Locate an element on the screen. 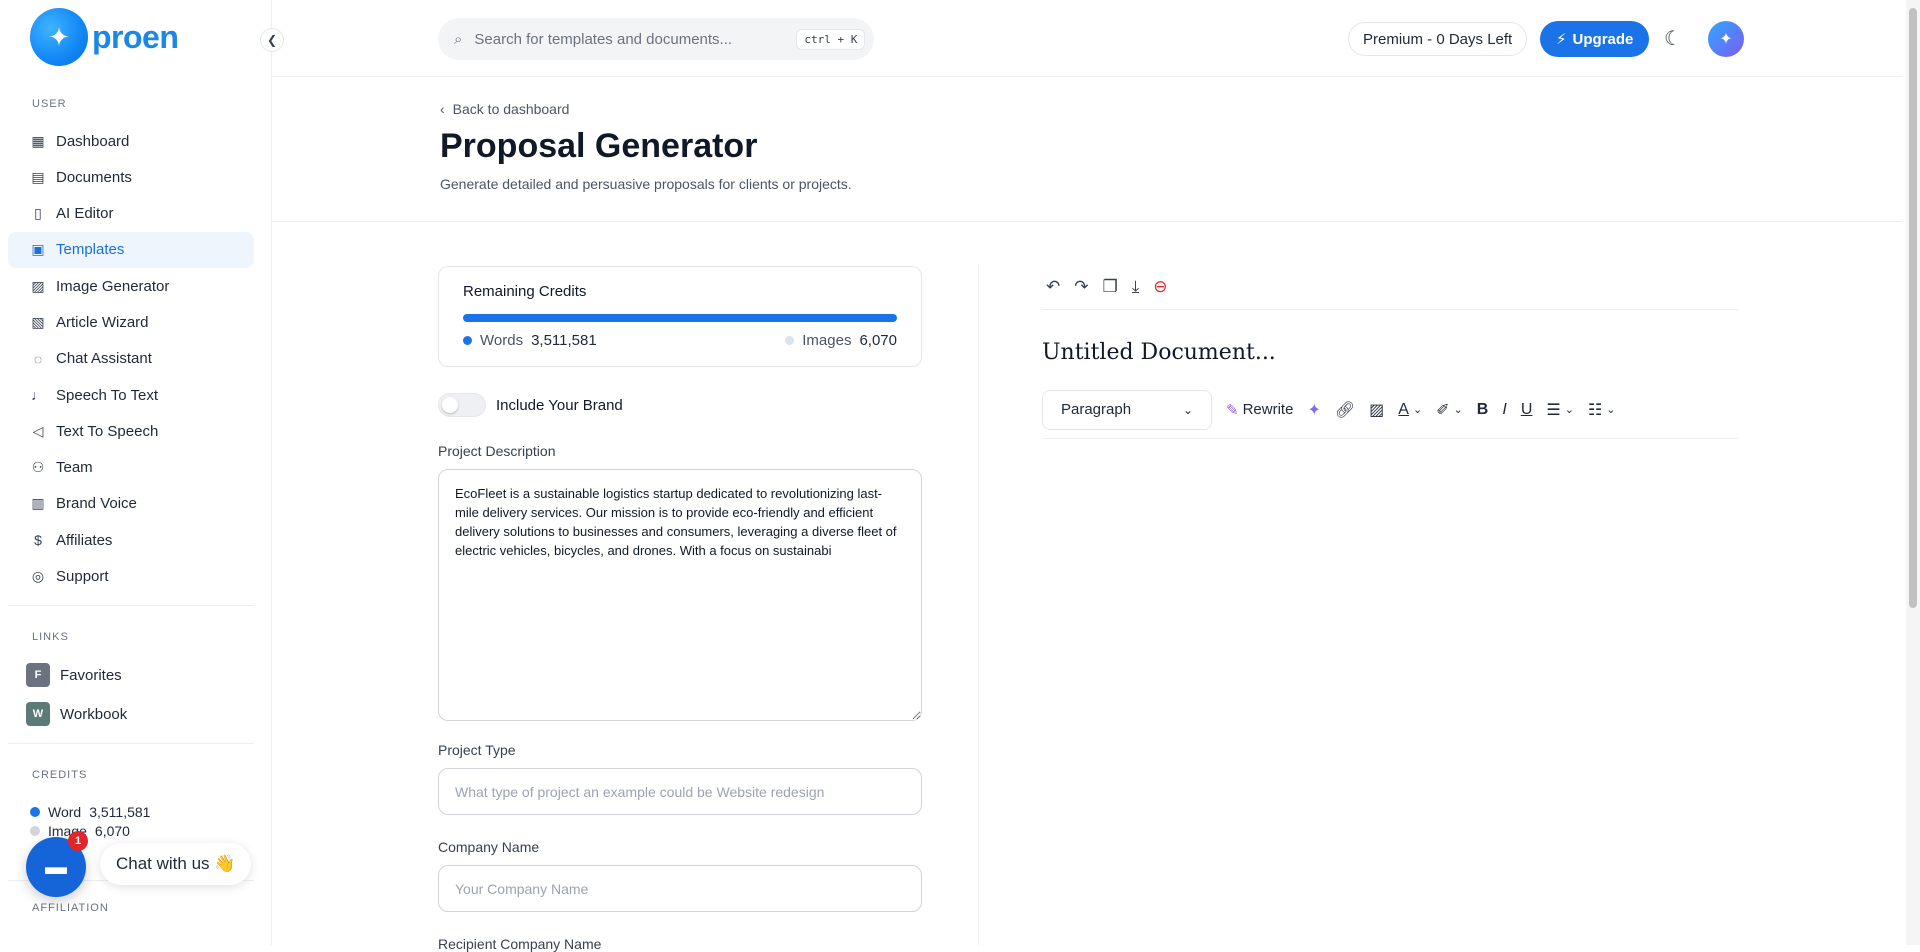 This screenshot has height=952, width=1920. include-brand-toggle is located at coordinates (462, 405).